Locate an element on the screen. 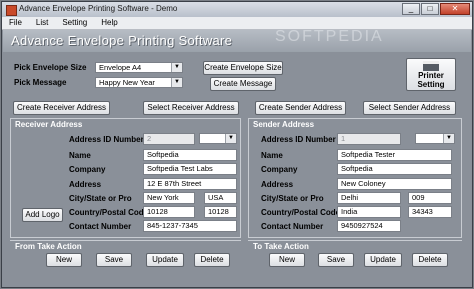  minimize-button: _ is located at coordinates (411, 9).